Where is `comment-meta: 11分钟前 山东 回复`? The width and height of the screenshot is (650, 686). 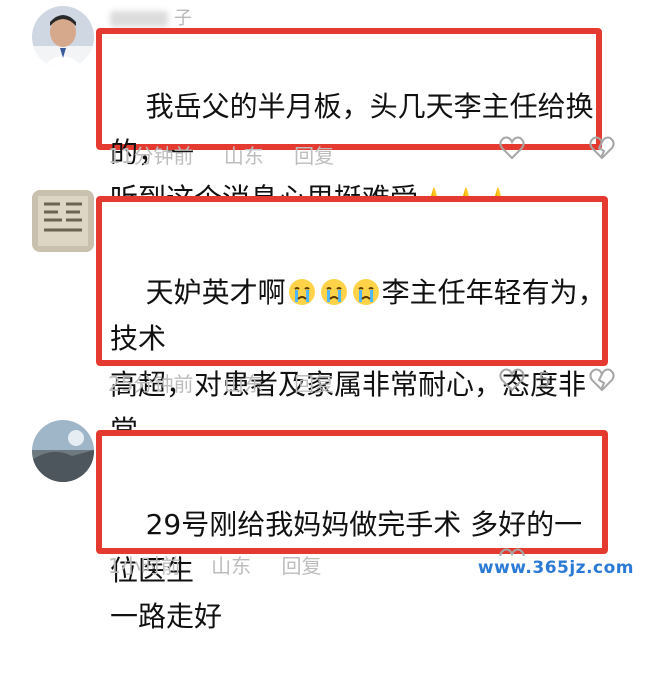
comment-meta: 11分钟前 山东 回复 is located at coordinates (233, 154).